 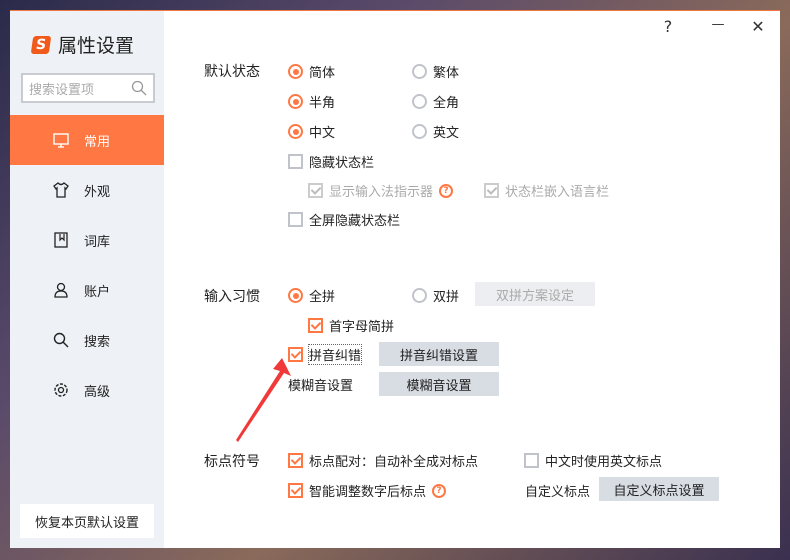 I want to click on radio-full-width: 全角, so click(x=435, y=101).